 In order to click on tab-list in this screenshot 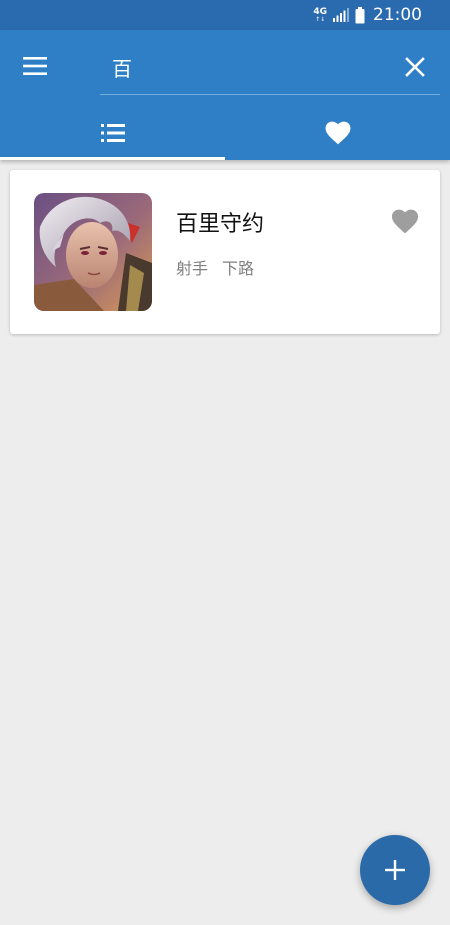, I will do `click(112, 133)`.